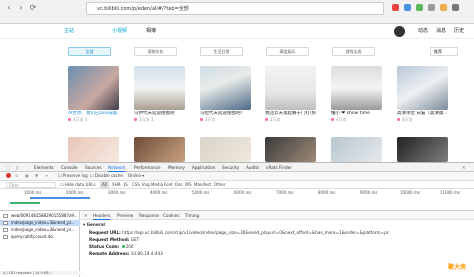  I want to click on video-card: 我还云天景起舞于门打(好看 2万次, so click(290, 94).